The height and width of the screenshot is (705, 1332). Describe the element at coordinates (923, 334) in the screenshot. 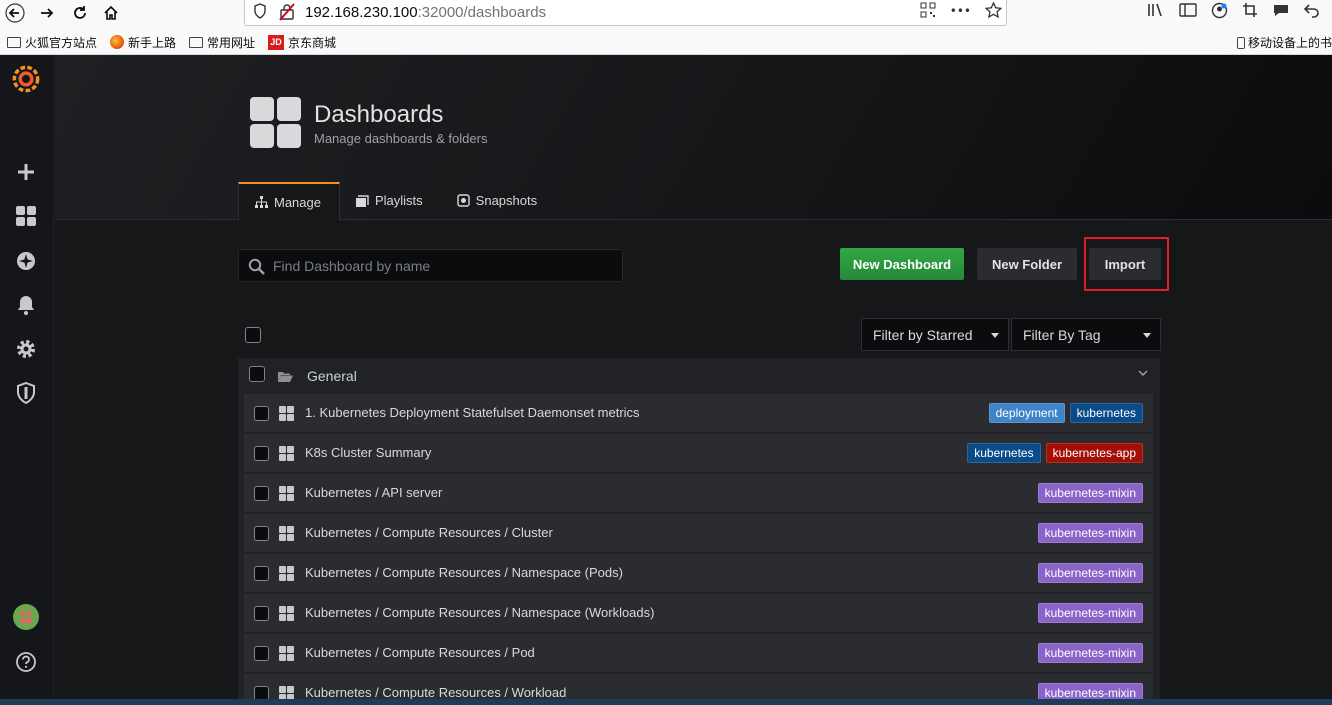

I see `filter-starred-label: Filter by Starred` at that location.